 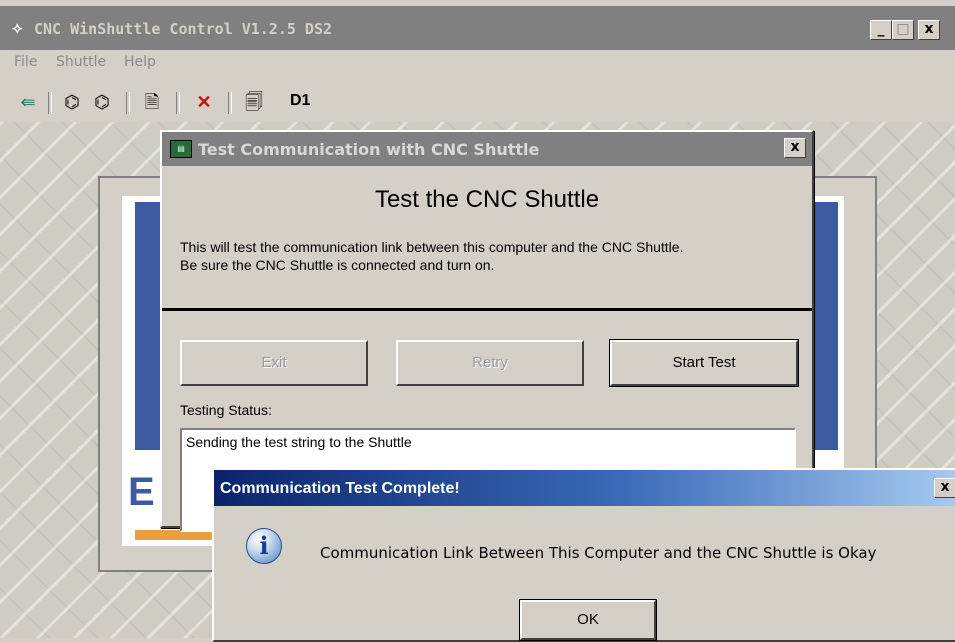 What do you see at coordinates (369, 149) in the screenshot?
I see `test-dialog-title: Test Communication with CNC Shuttle` at bounding box center [369, 149].